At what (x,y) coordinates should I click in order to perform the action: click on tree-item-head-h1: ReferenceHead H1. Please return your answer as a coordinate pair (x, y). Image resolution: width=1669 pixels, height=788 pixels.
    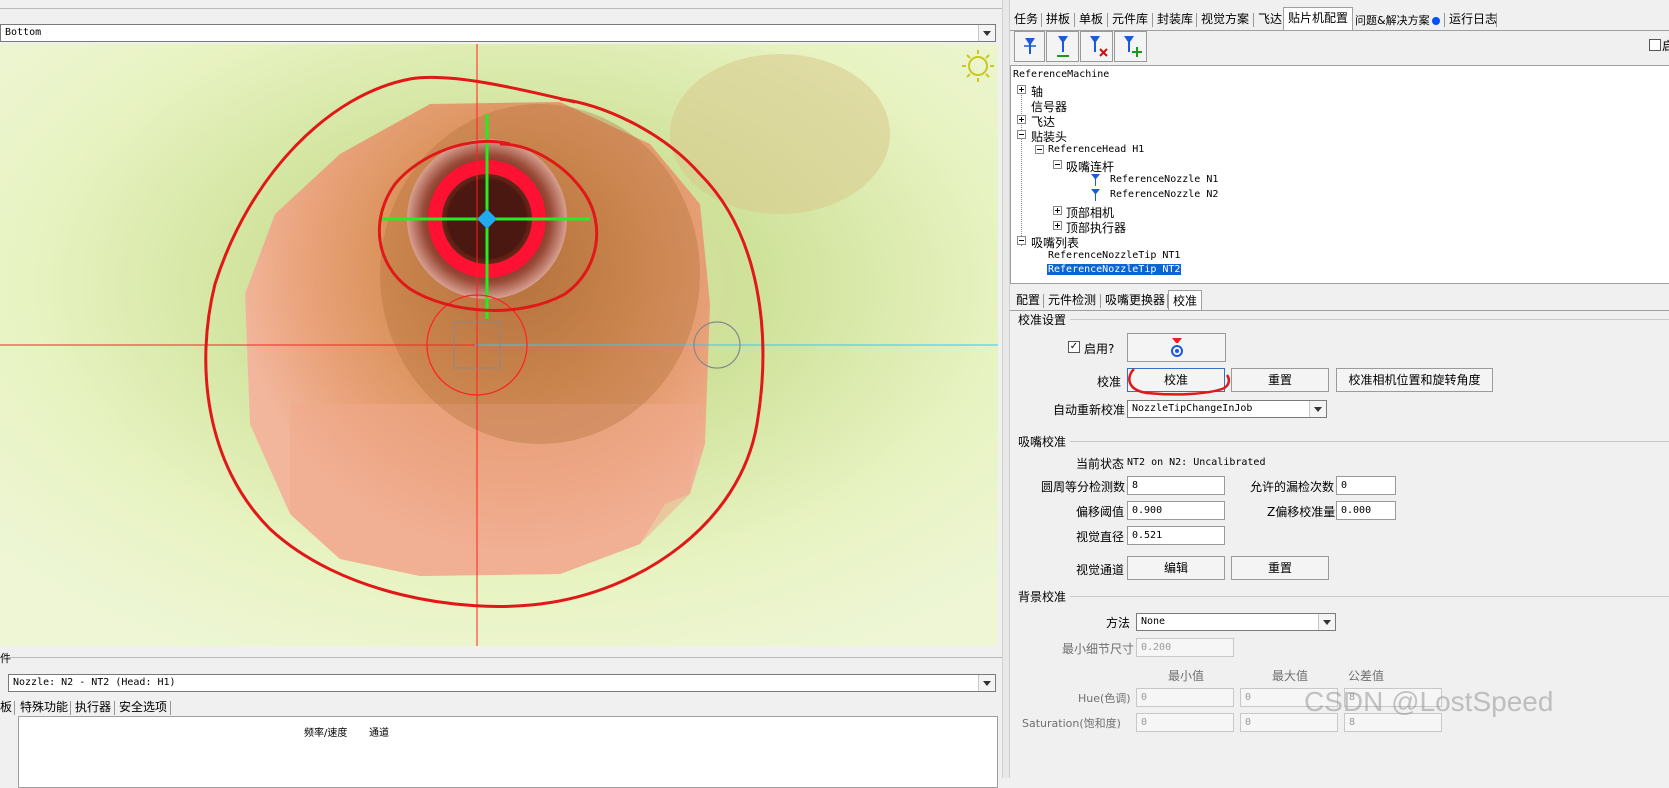
    Looking at the image, I should click on (1096, 149).